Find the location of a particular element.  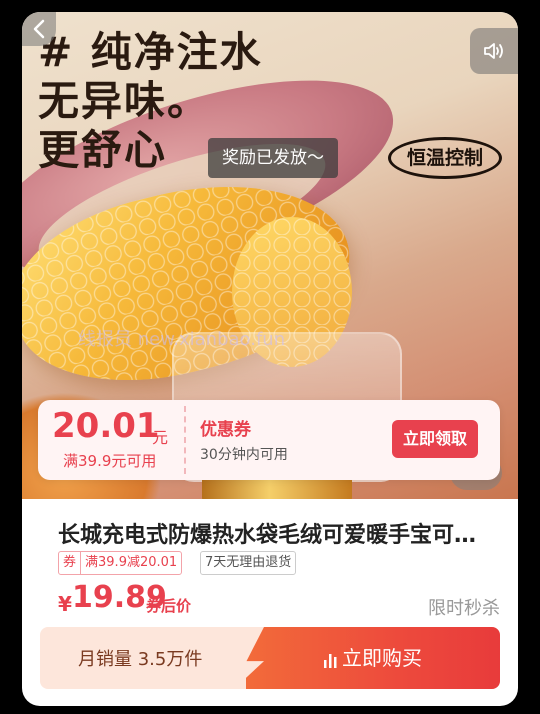

coupon-tag-kind: 券 is located at coordinates (70, 563).